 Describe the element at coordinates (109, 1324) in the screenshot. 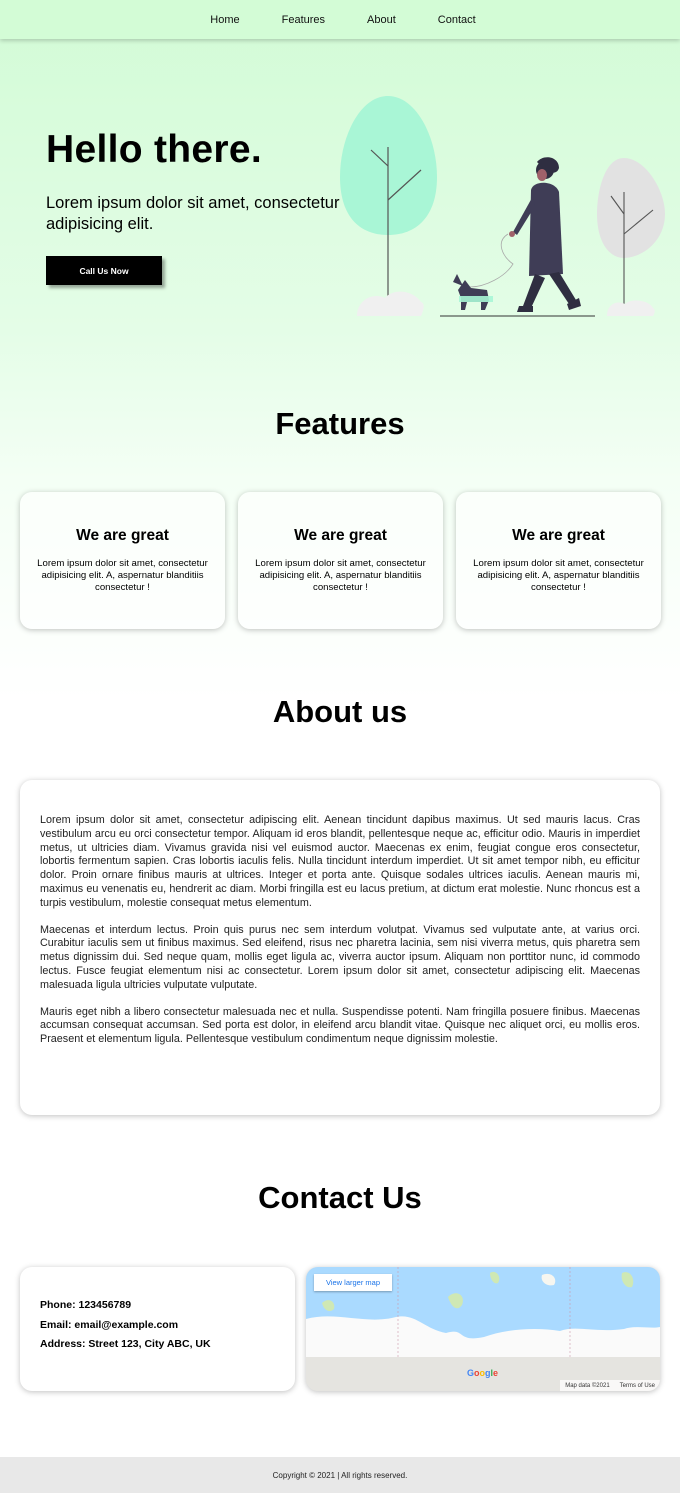

I see `contact-email: Email: email@example.com` at that location.